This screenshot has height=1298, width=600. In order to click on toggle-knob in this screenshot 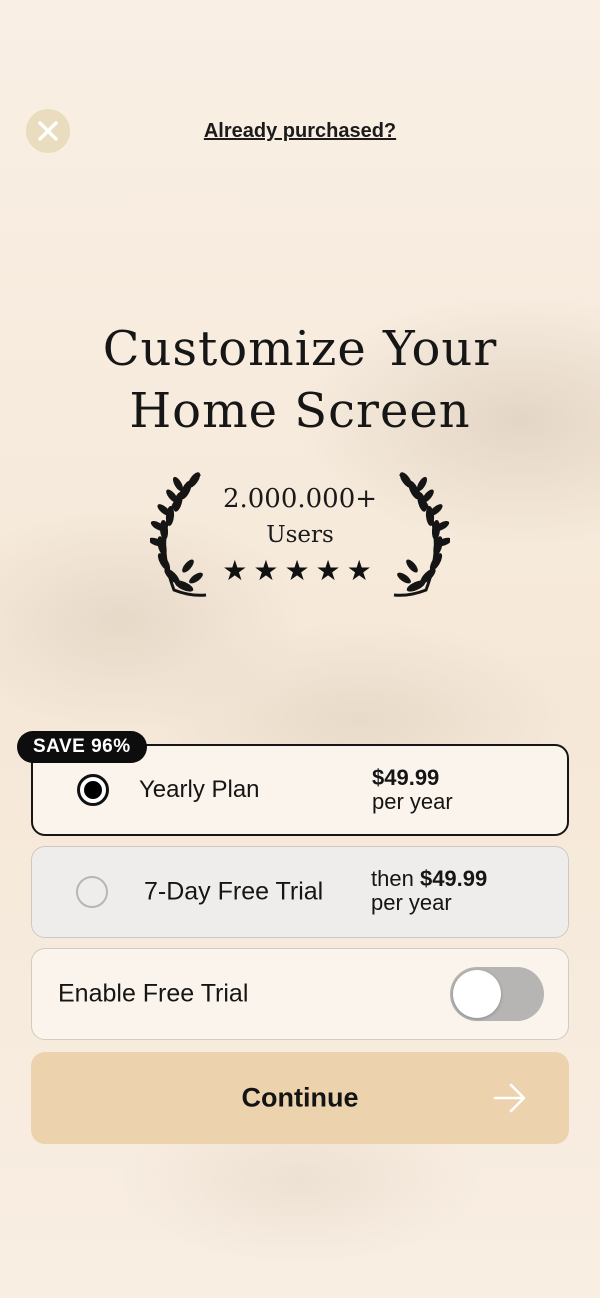, I will do `click(477, 994)`.